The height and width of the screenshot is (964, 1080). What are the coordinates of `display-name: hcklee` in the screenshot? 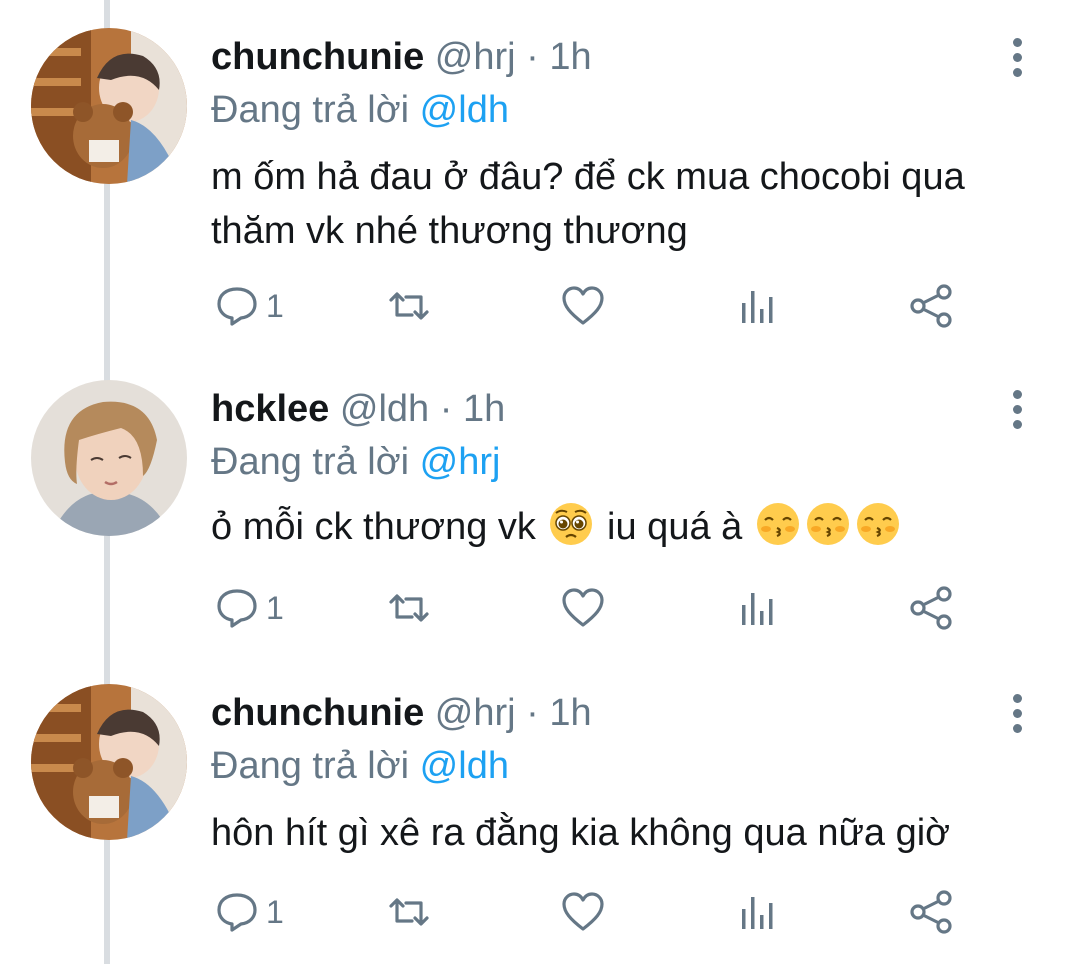 It's located at (270, 409).